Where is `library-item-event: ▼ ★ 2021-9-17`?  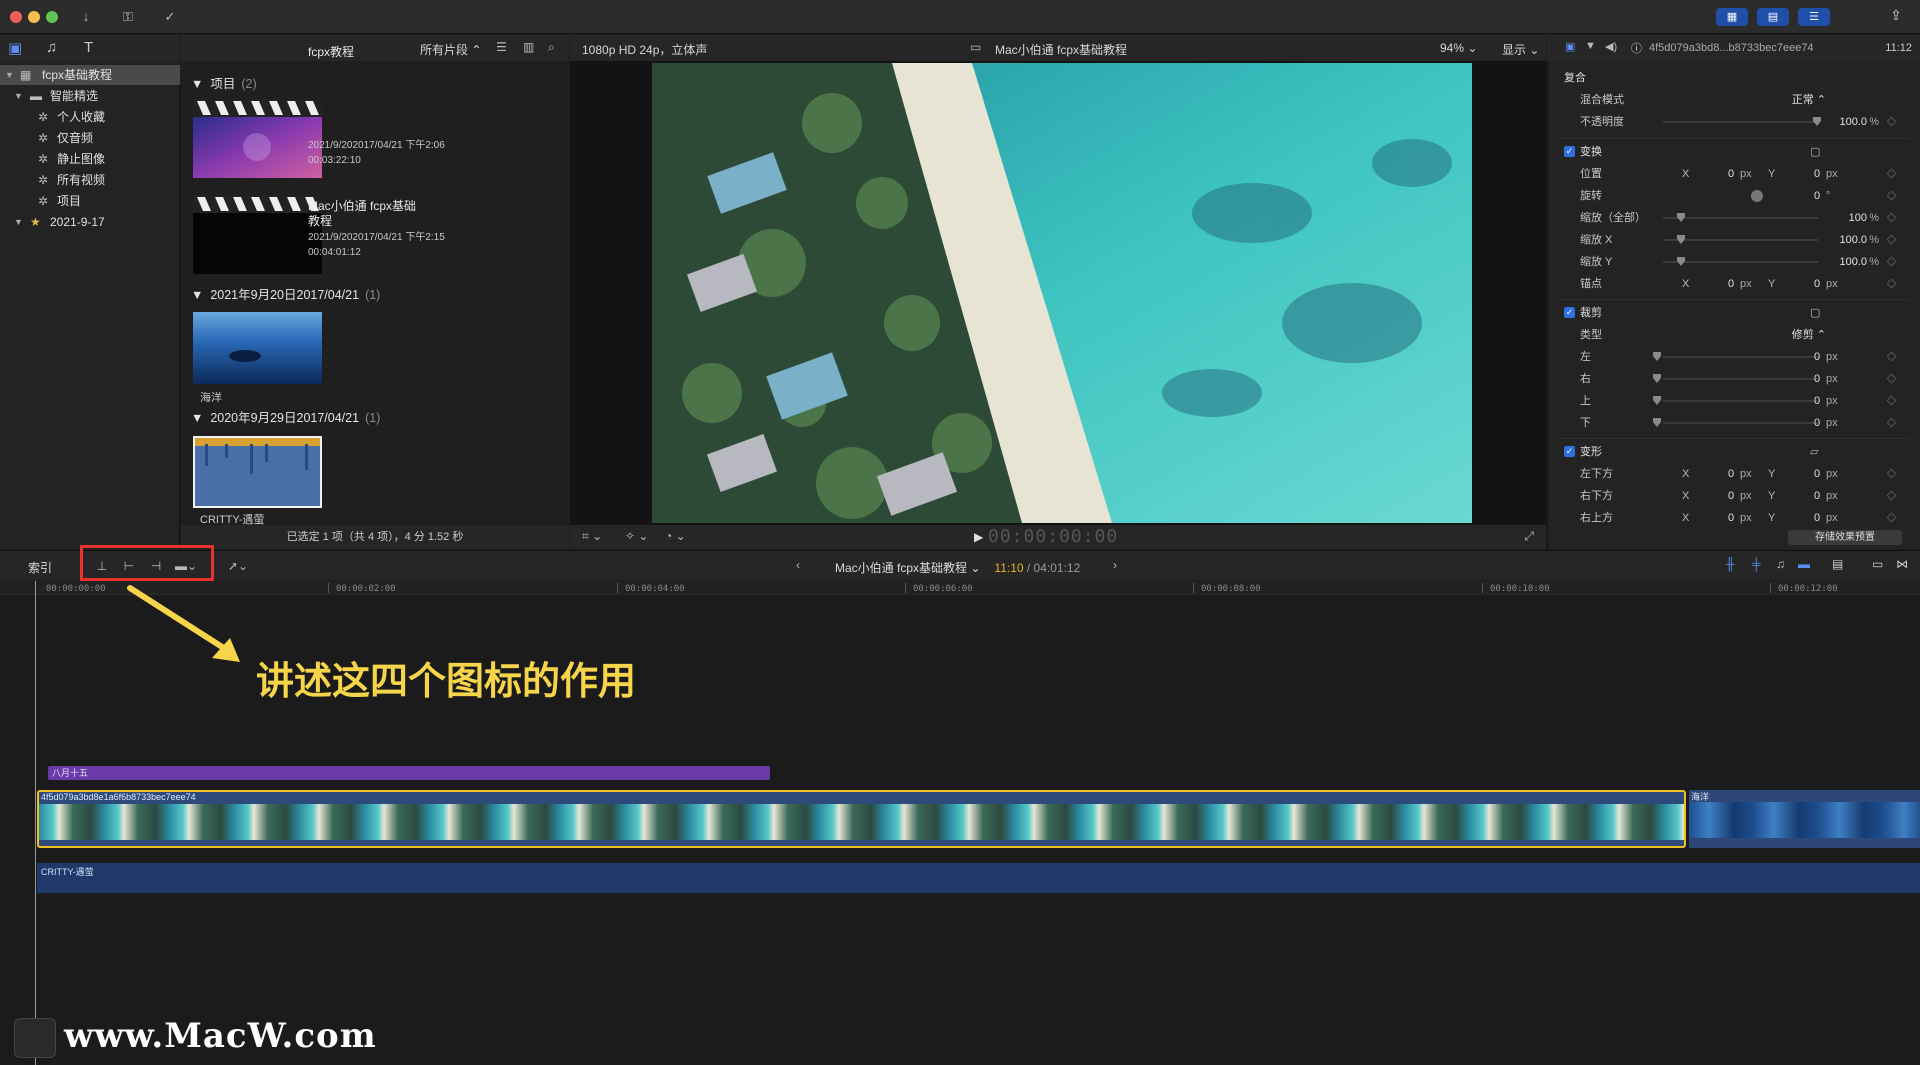
library-item-event: ▼ ★ 2021-9-17 is located at coordinates (90, 222).